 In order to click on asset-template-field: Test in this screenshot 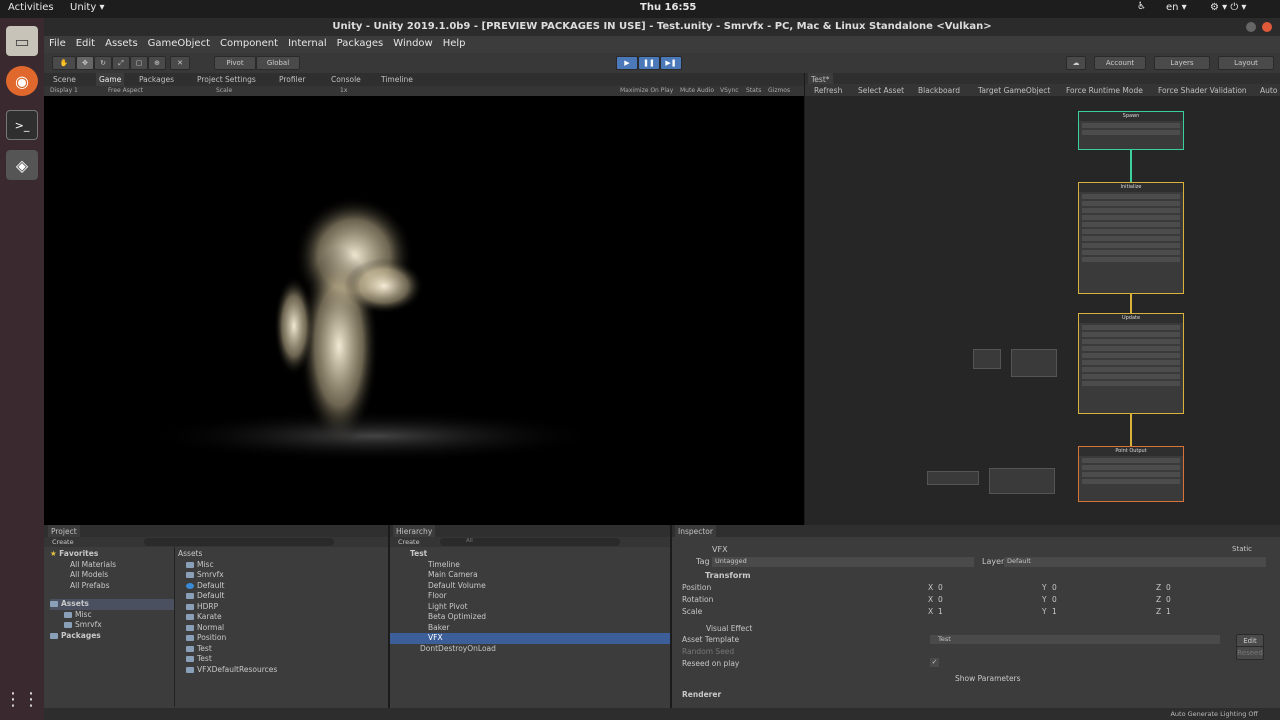, I will do `click(1075, 639)`.